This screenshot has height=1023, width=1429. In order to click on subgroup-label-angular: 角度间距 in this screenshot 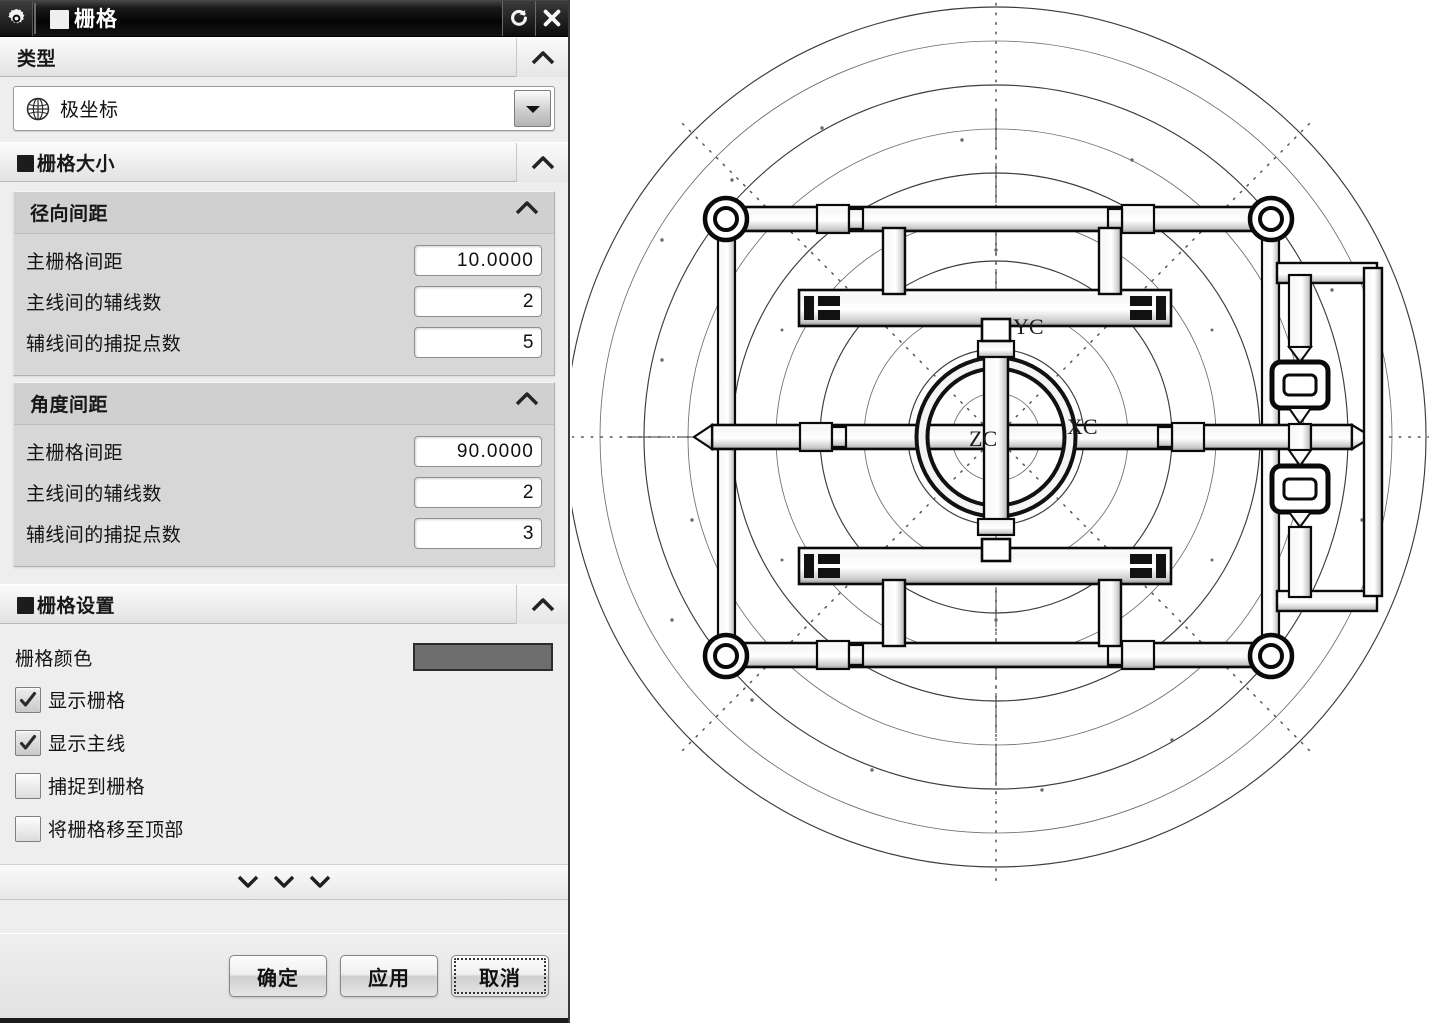, I will do `click(69, 405)`.